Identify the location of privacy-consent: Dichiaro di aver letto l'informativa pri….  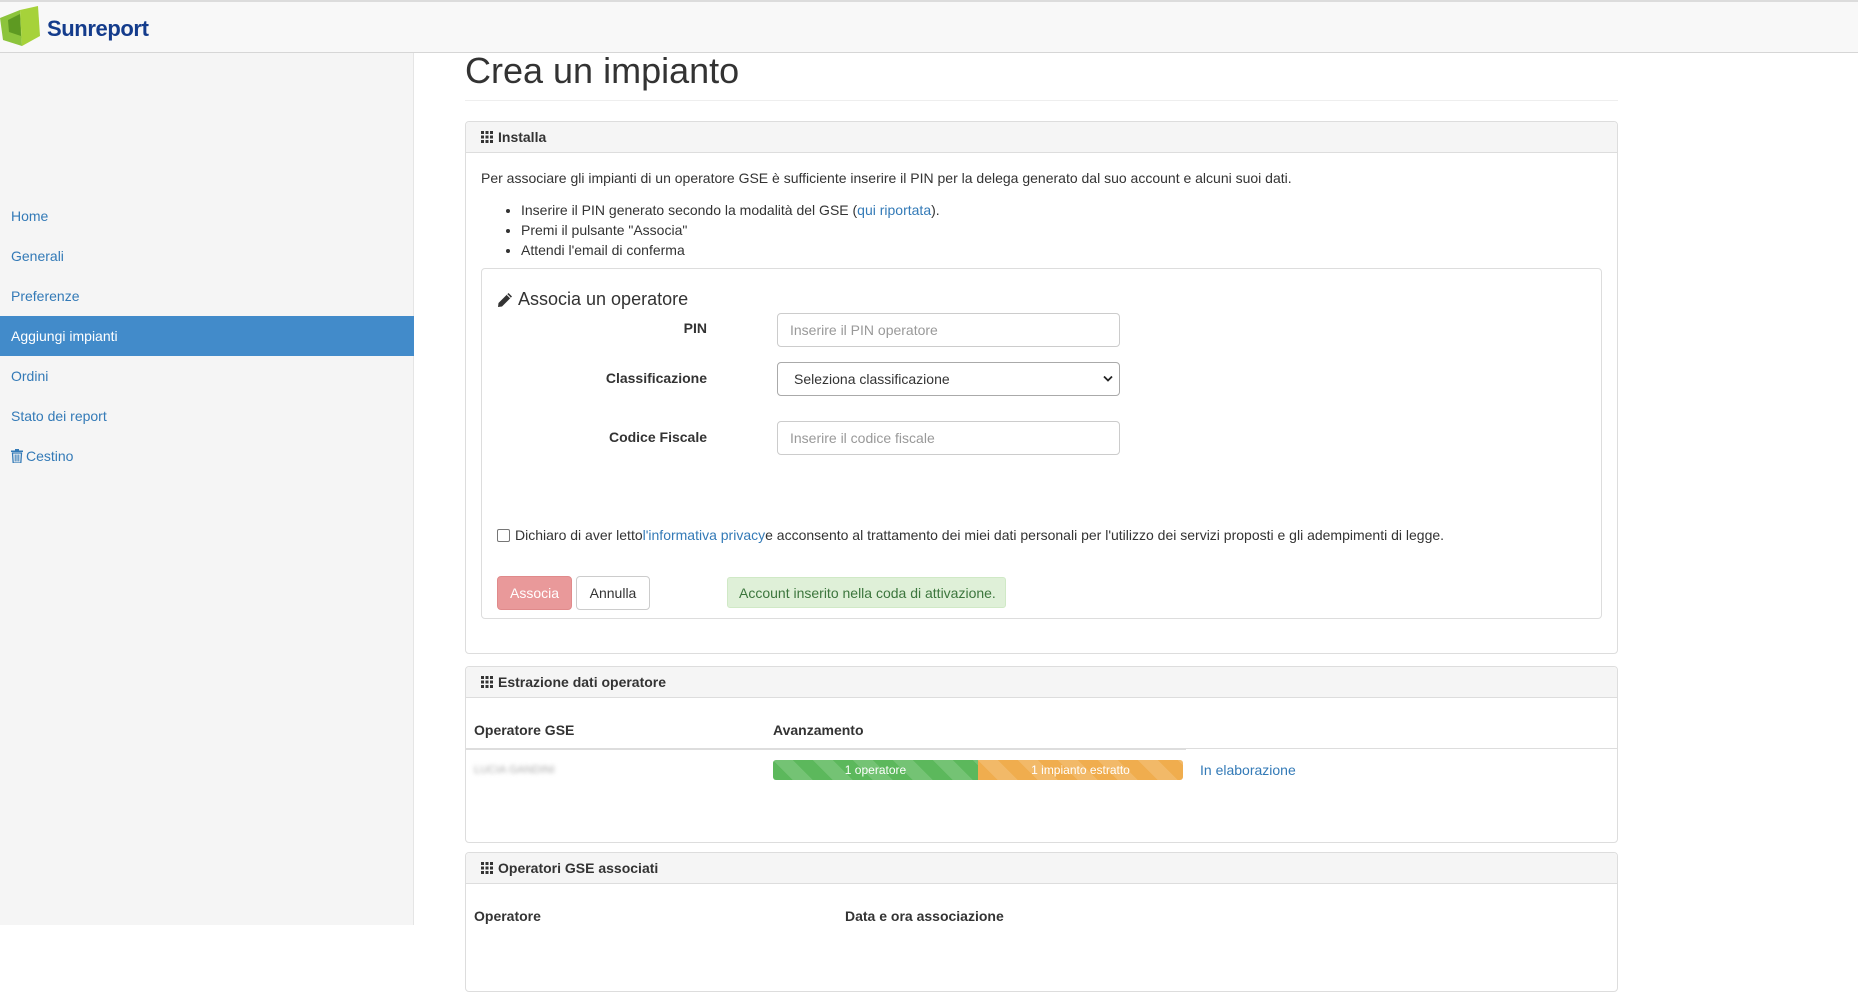
(970, 535).